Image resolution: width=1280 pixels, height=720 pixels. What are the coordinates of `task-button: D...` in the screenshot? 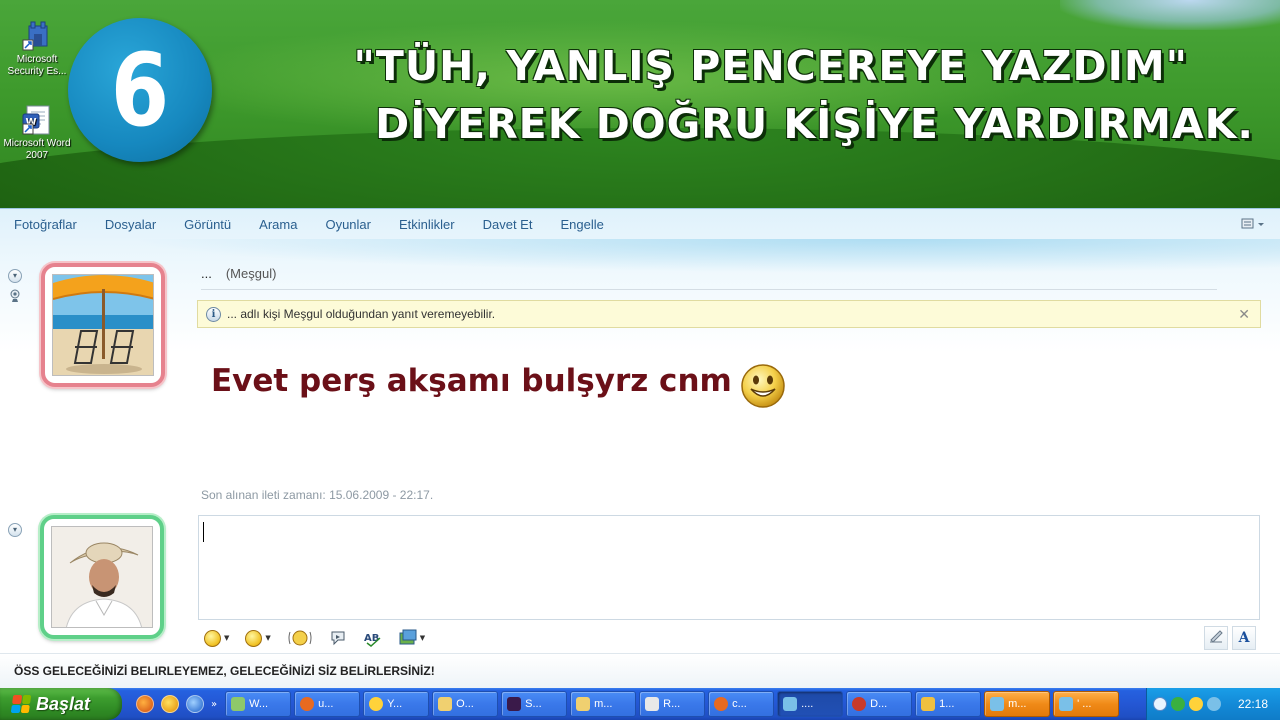 It's located at (879, 704).